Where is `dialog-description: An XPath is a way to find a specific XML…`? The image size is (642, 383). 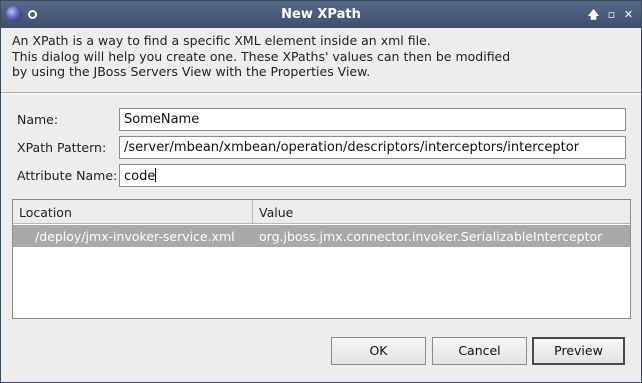
dialog-description: An XPath is a way to find a specific XML… is located at coordinates (261, 56).